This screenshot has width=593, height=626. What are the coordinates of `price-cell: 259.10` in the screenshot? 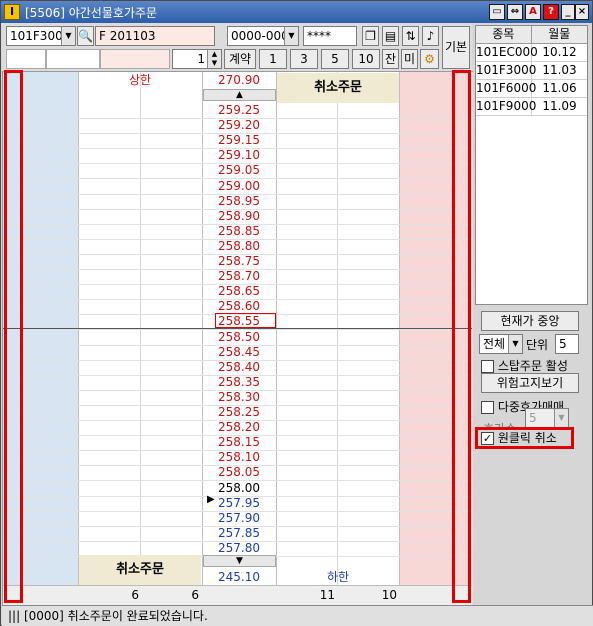 It's located at (239, 155).